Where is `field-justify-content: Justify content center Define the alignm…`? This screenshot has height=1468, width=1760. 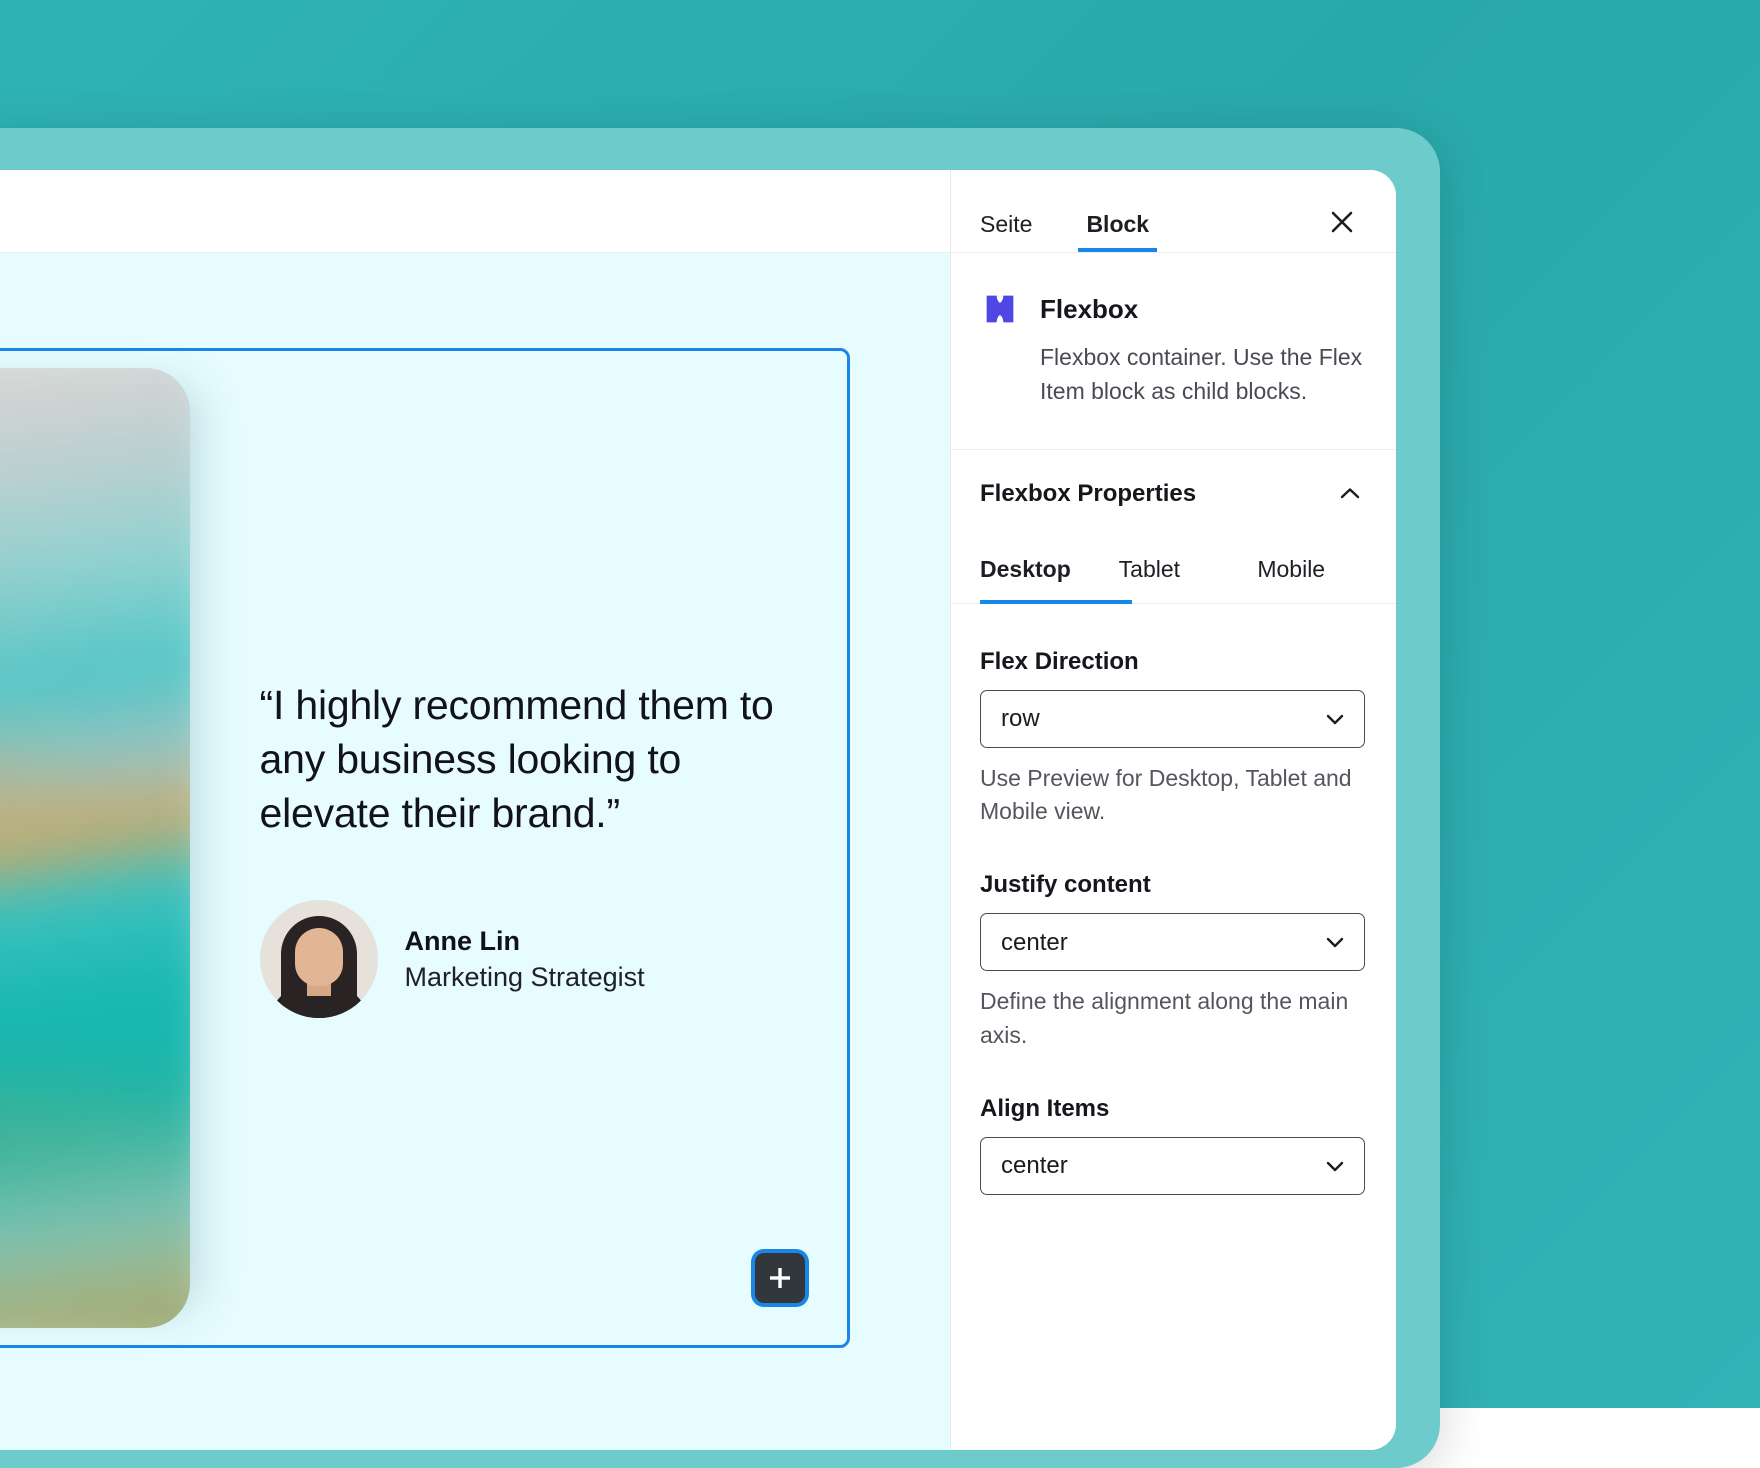 field-justify-content: Justify content center Define the alignm… is located at coordinates (1172, 962).